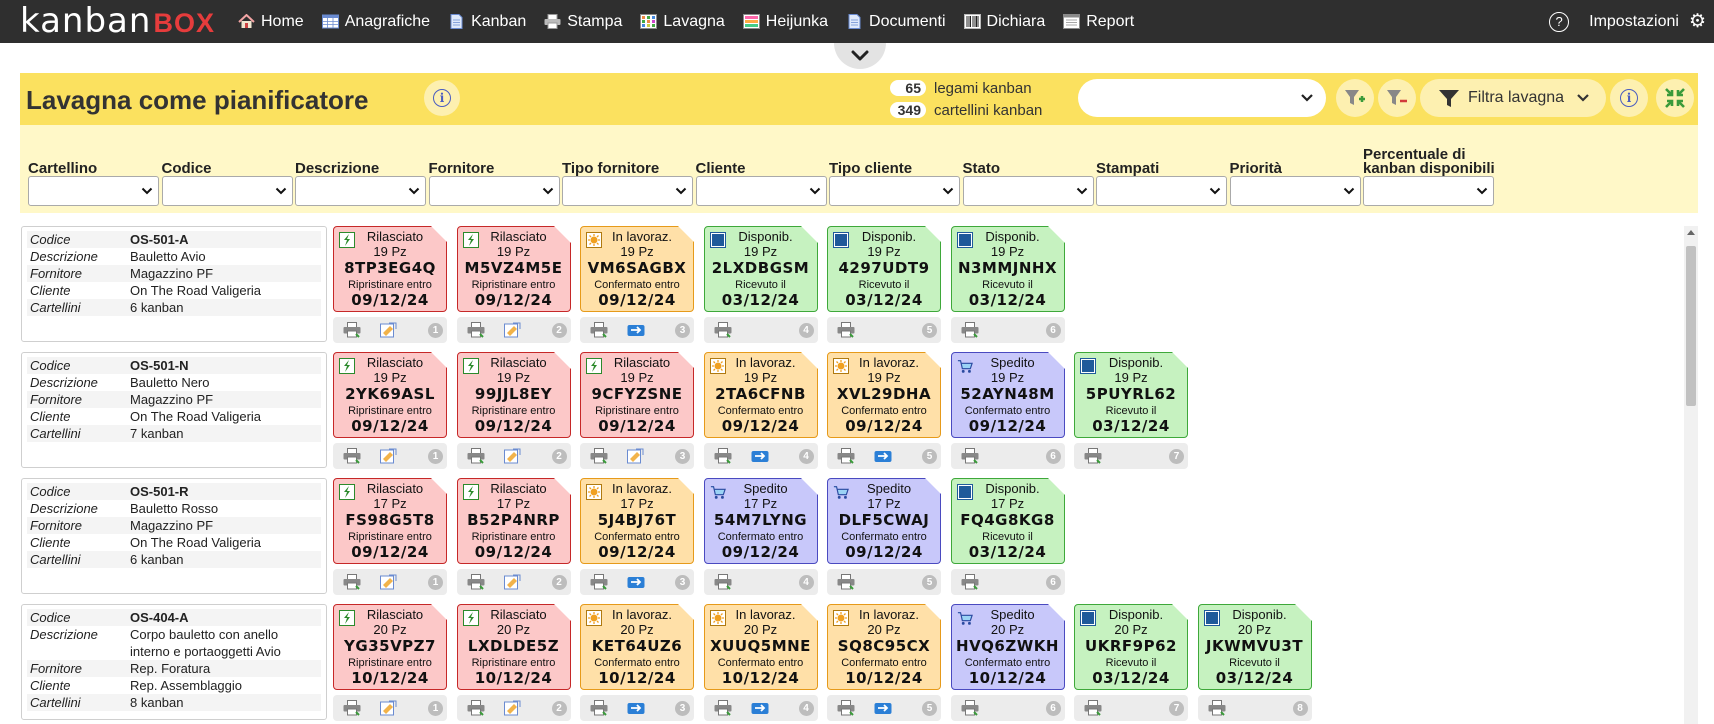 The width and height of the screenshot is (1714, 724). Describe the element at coordinates (1513, 98) in the screenshot. I see `filtra-lavagna-button: Filtra lavagna` at that location.